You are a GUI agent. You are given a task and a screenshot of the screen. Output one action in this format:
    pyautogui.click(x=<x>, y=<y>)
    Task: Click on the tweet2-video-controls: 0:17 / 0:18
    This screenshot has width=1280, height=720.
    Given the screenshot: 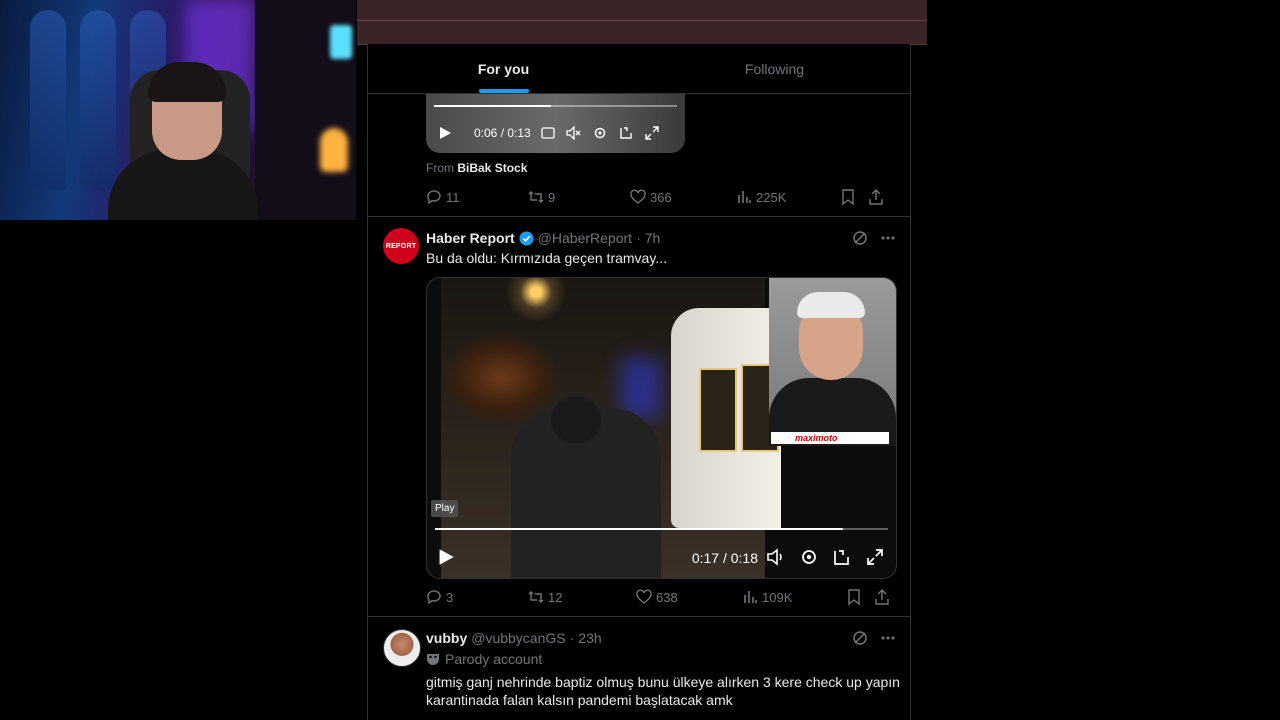 What is the action you would take?
    pyautogui.click(x=661, y=558)
    